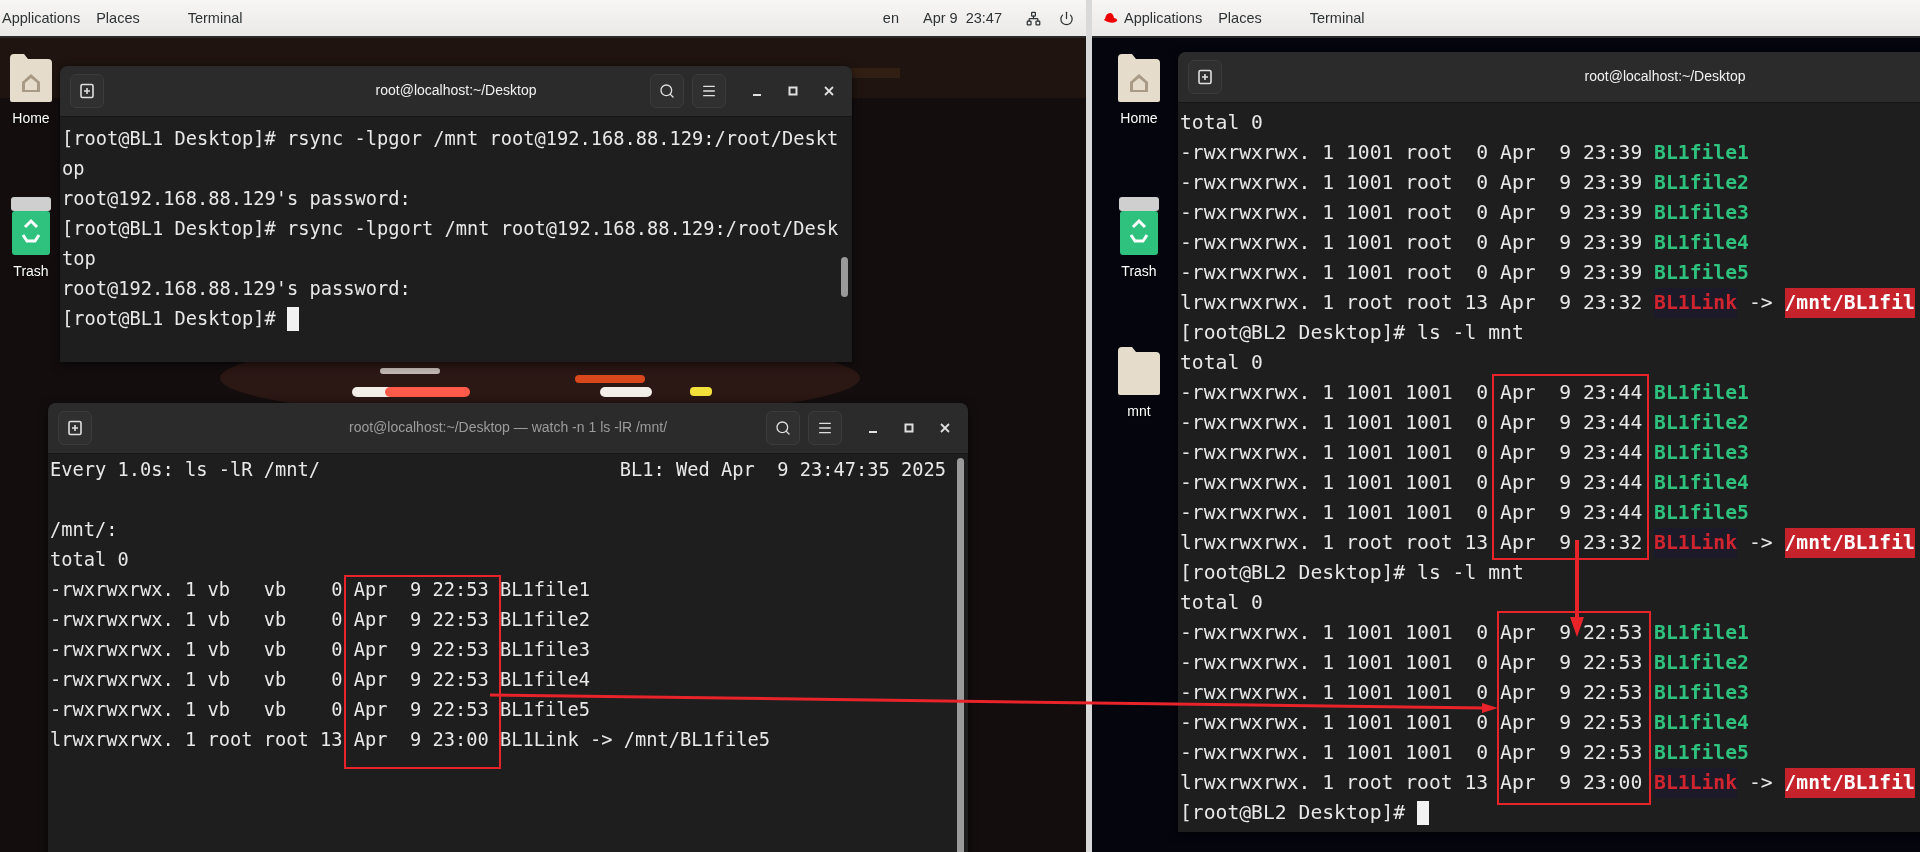  Describe the element at coordinates (320, 680) in the screenshot. I see `terminal-line: -rwxrwxrwx. 1 vb vb 0 Apr 9 22:53 BL1file4` at that location.